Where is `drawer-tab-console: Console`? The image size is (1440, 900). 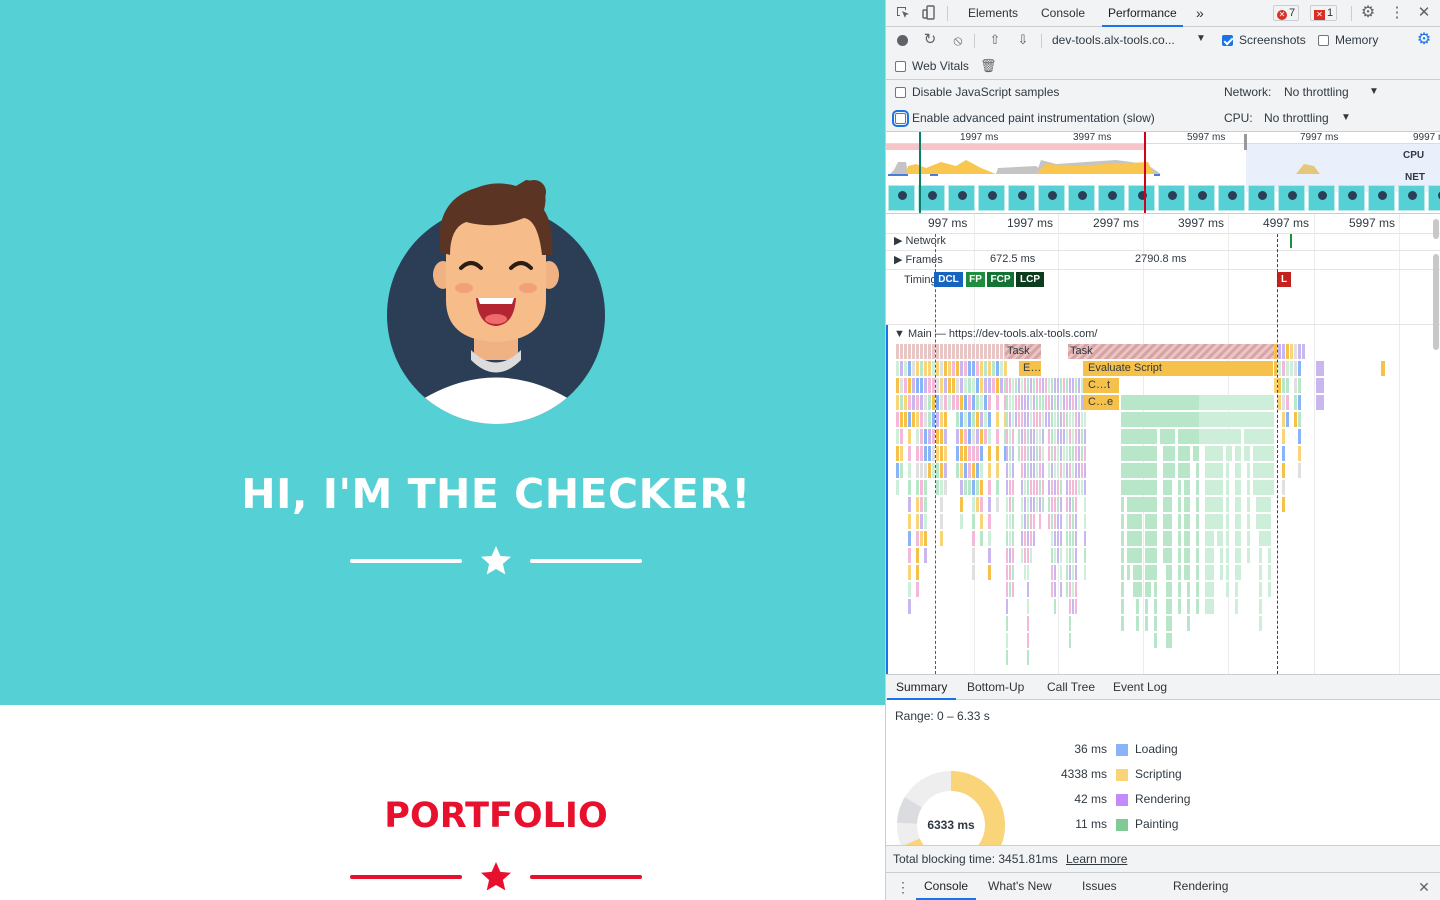 drawer-tab-console: Console is located at coordinates (946, 886).